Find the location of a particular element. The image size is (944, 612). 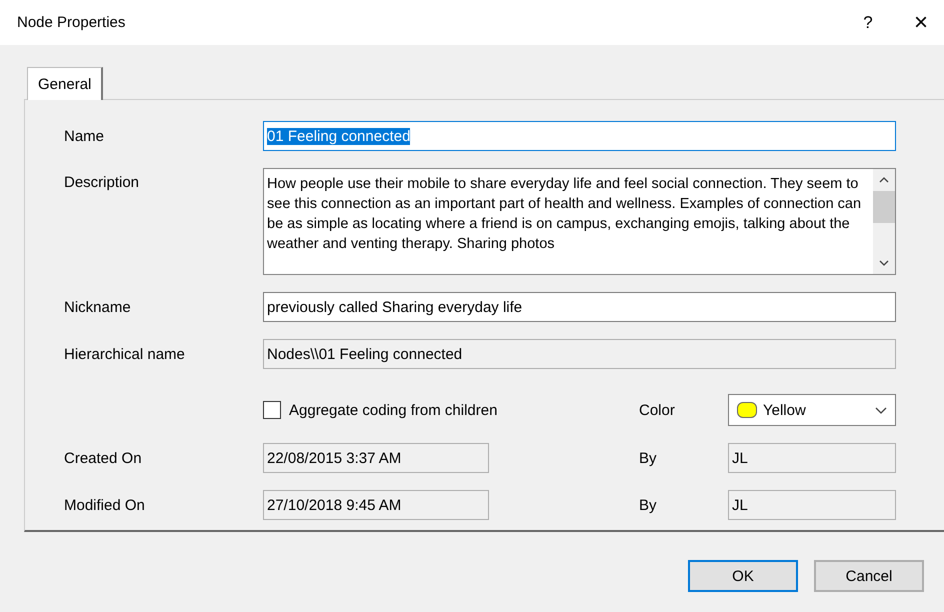

field-label: Name is located at coordinates (85, 136).